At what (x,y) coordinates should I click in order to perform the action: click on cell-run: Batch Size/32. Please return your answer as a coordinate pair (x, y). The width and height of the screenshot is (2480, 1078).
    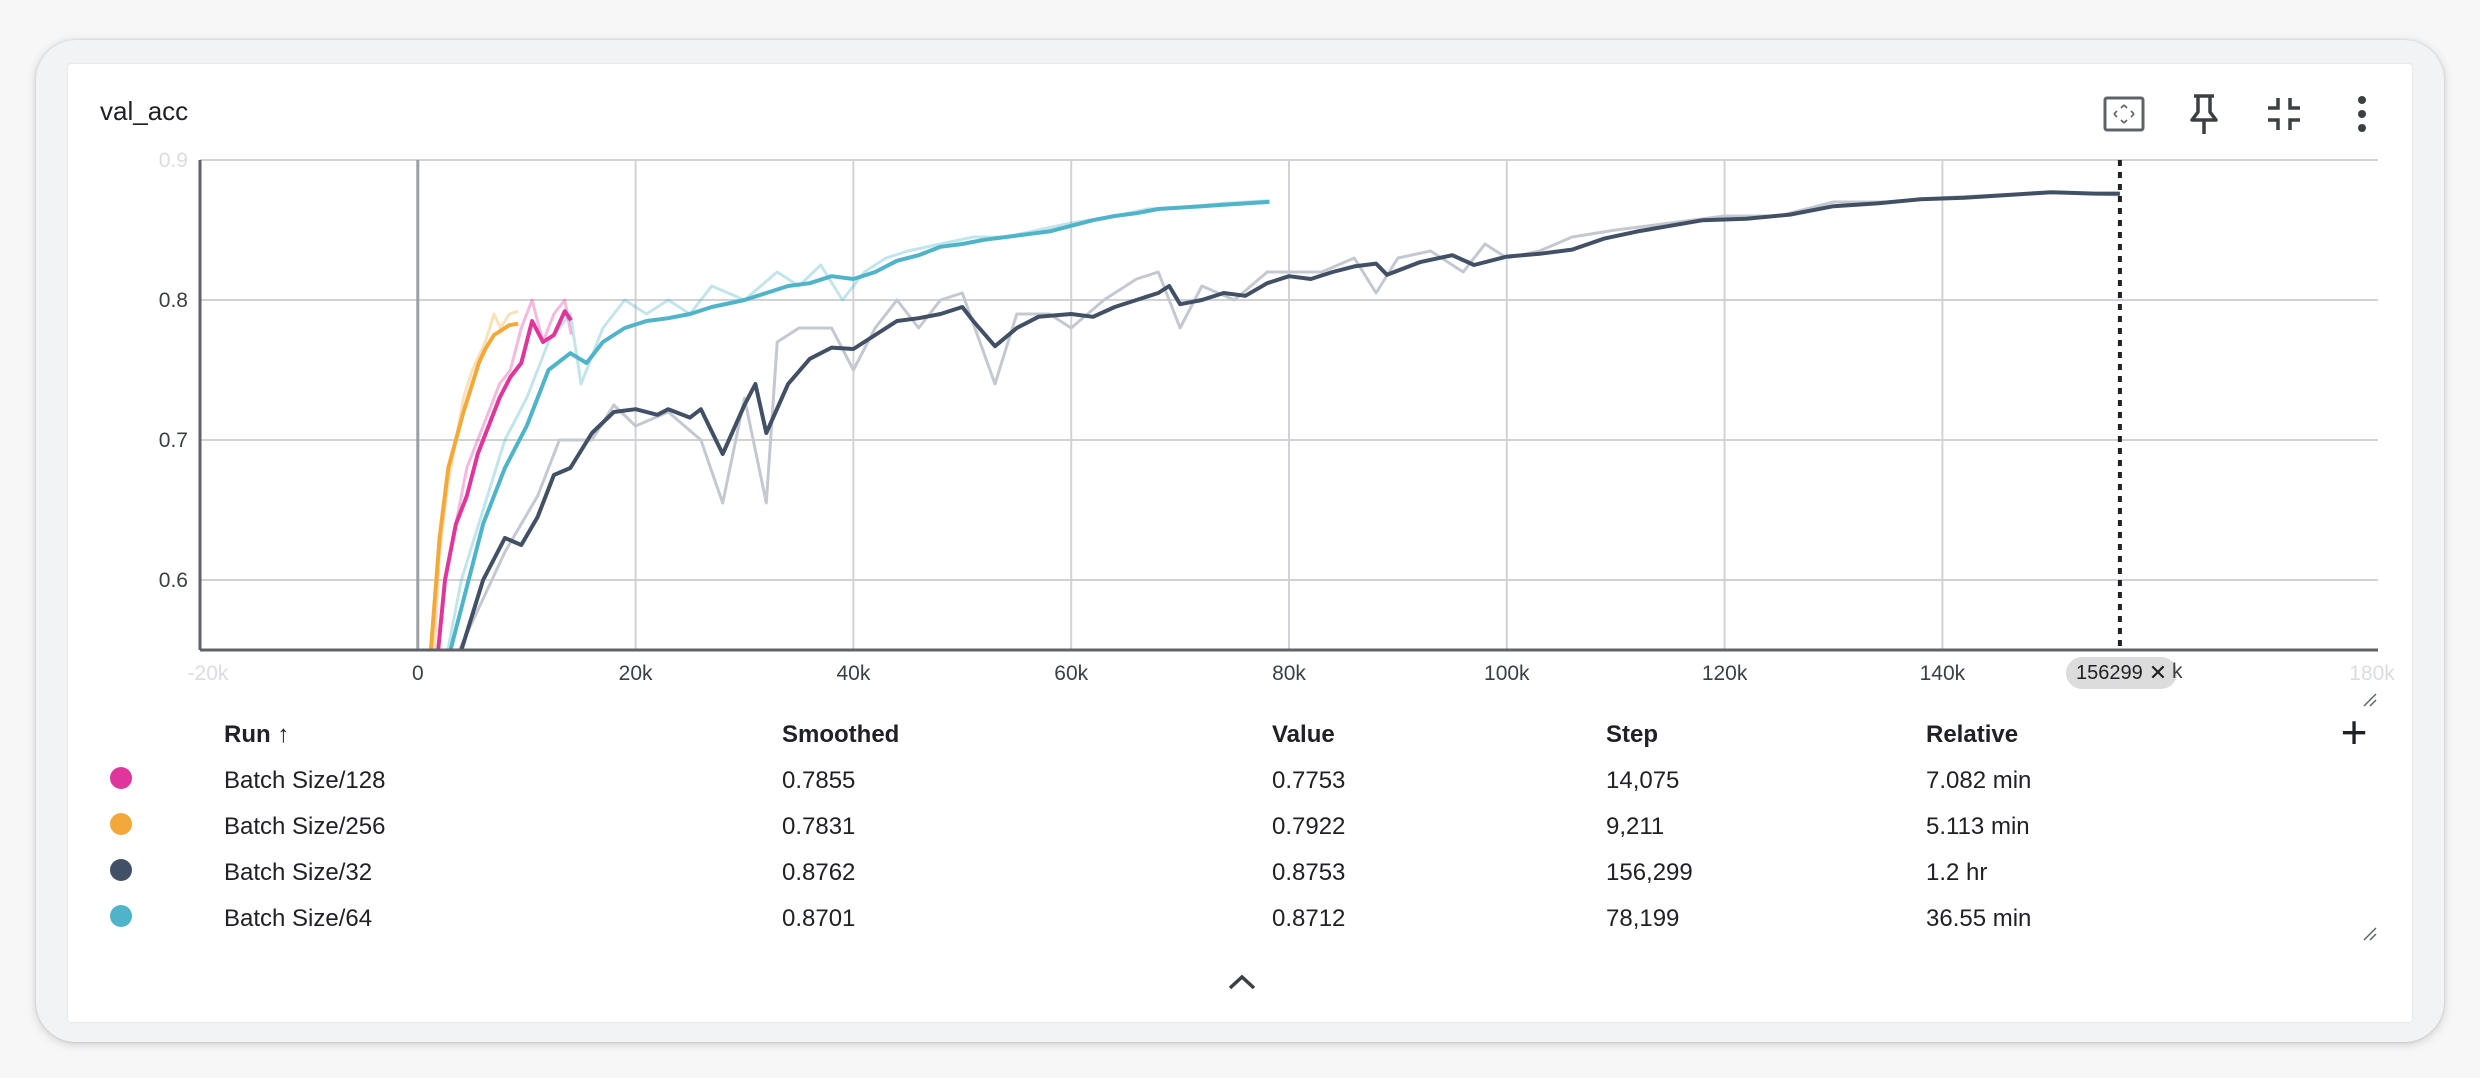
    Looking at the image, I should click on (298, 872).